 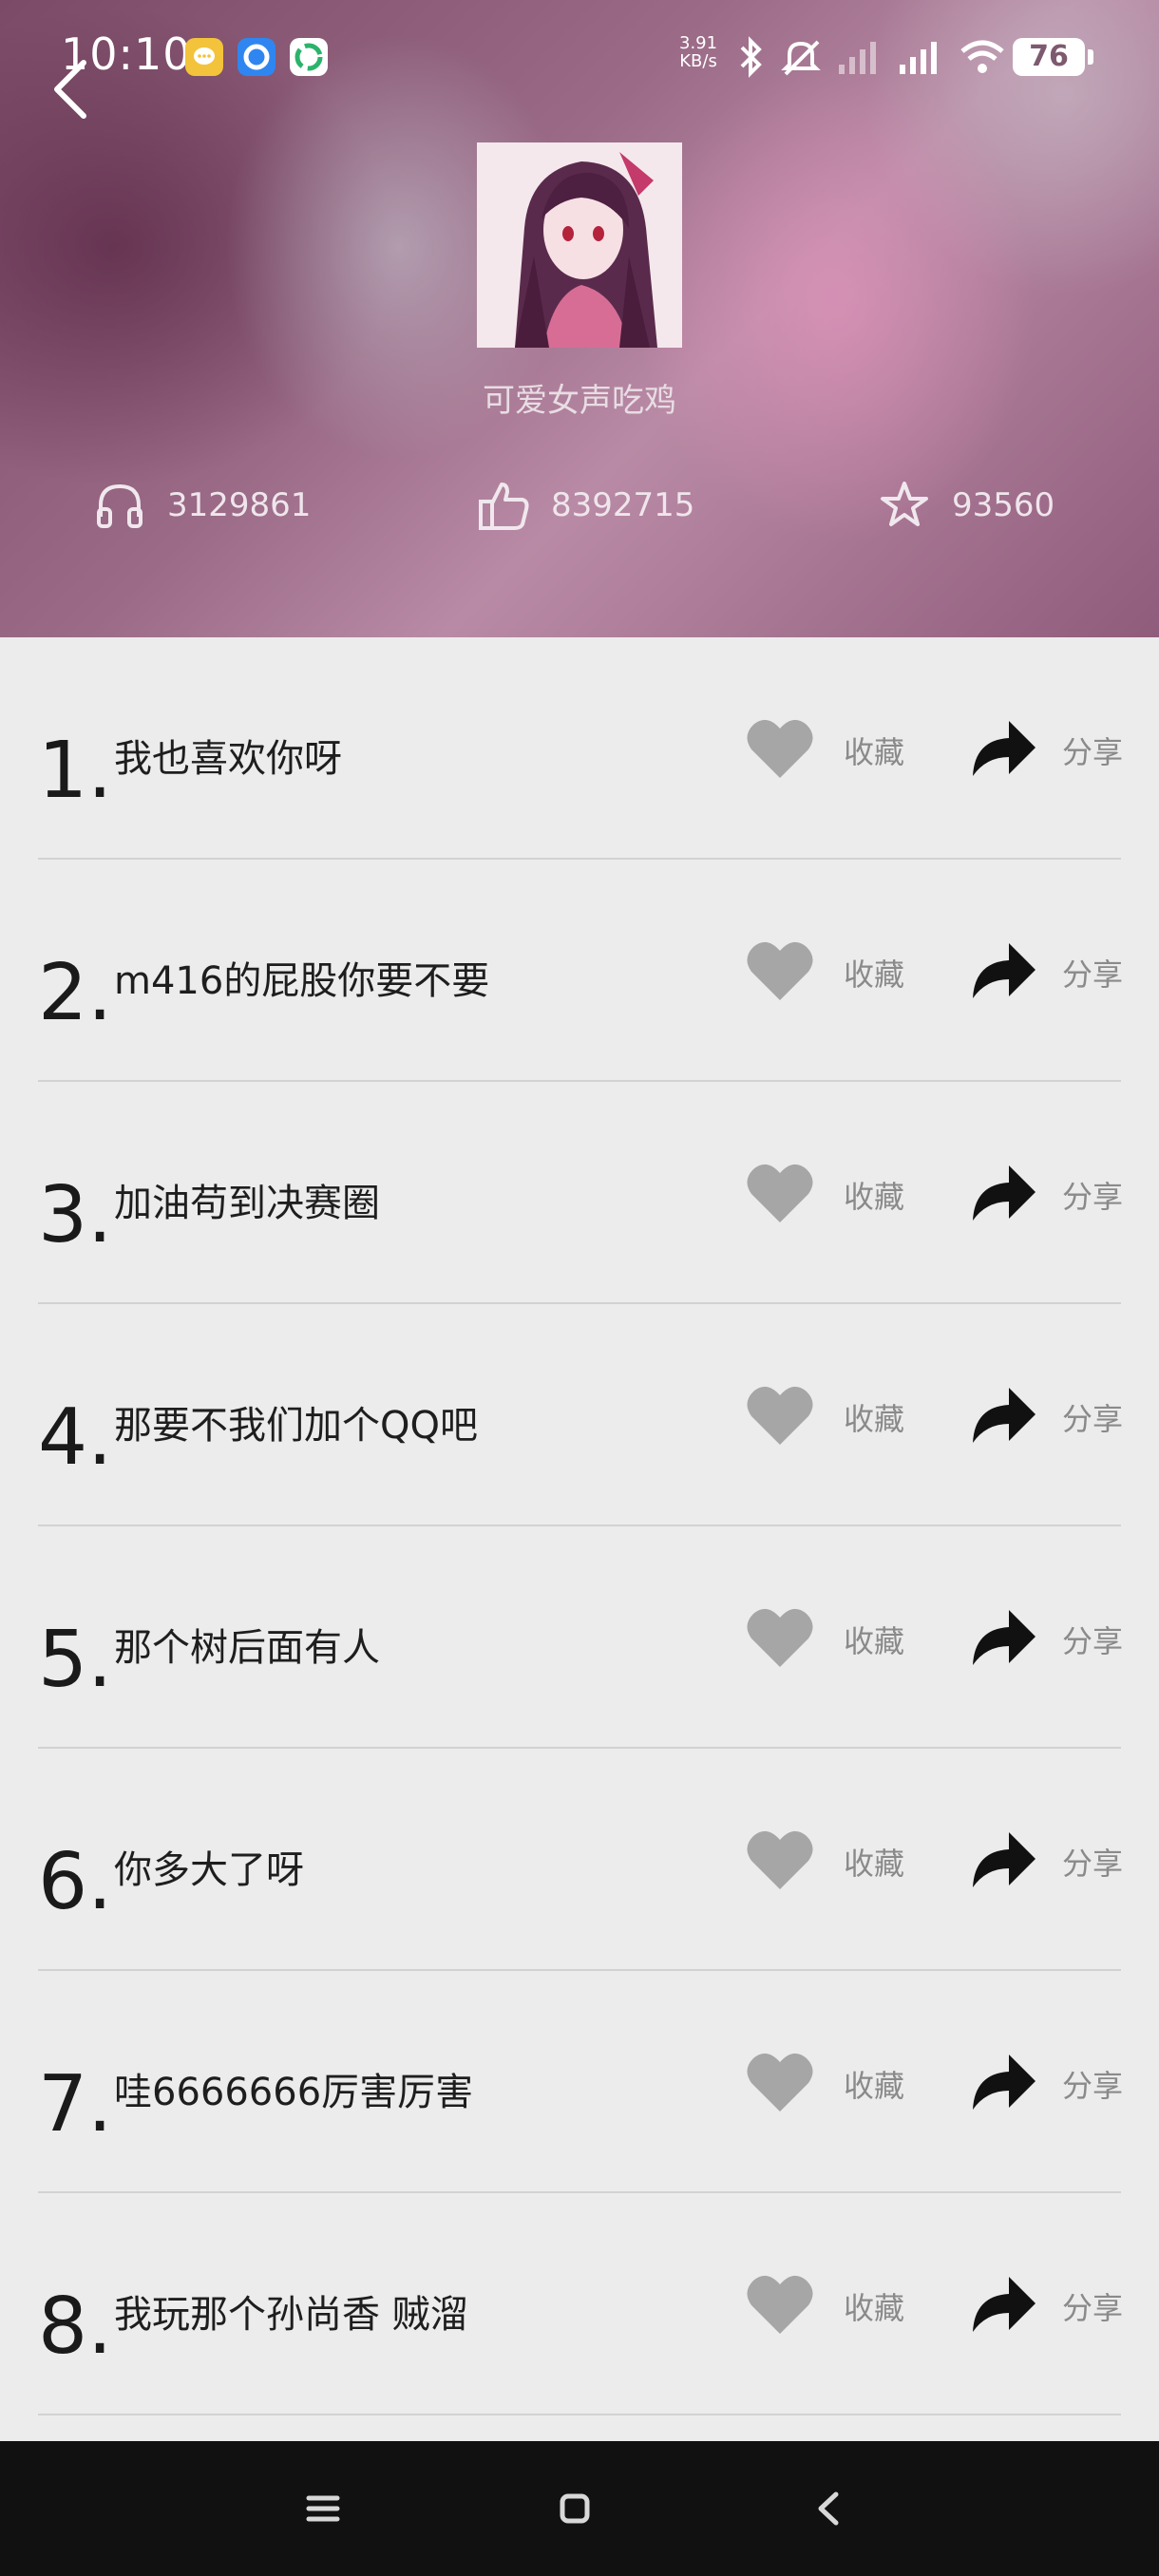 I want to click on divider, so click(x=579, y=2414).